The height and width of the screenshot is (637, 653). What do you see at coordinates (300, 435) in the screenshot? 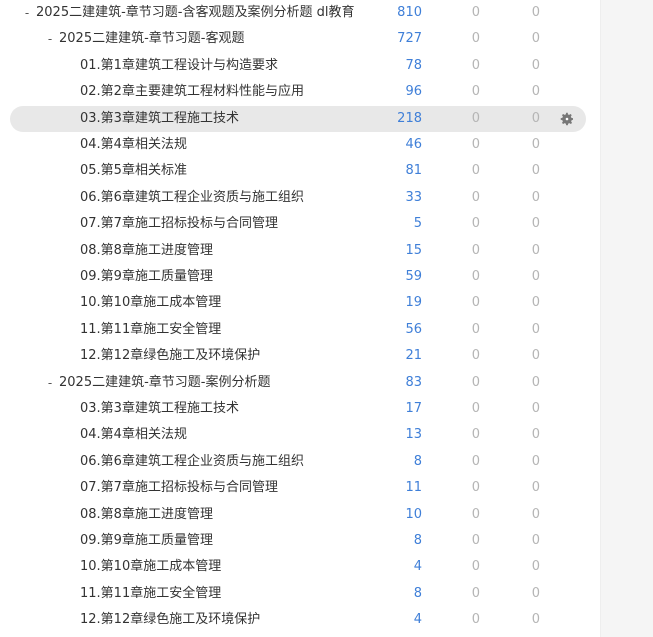
I see `tree-deck-row: 04.第4章相关法规 13 0 0` at bounding box center [300, 435].